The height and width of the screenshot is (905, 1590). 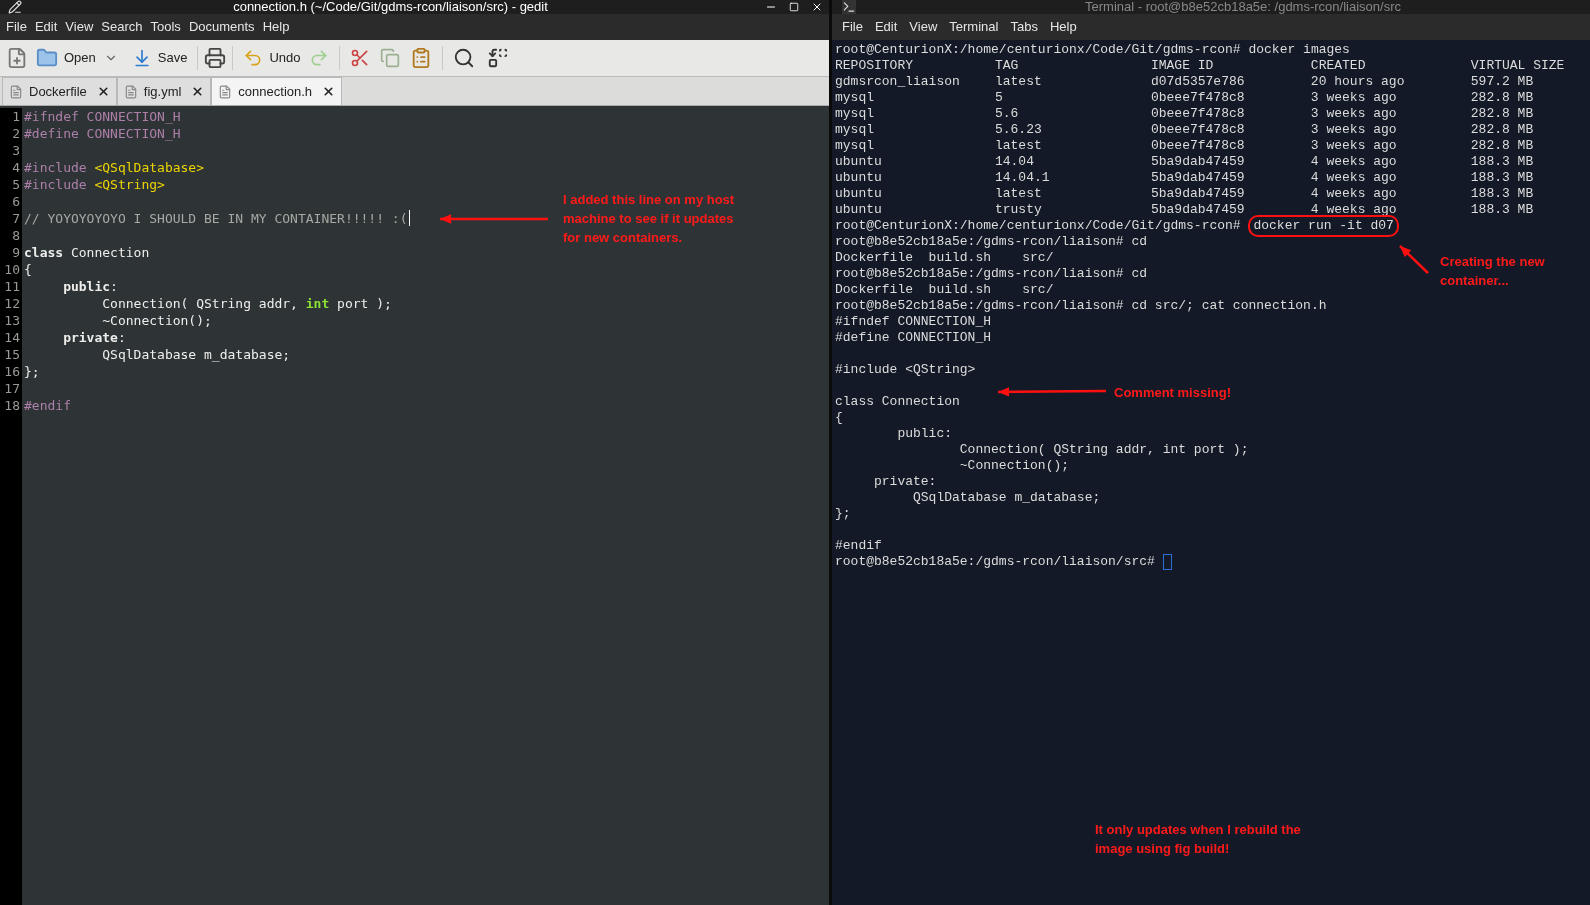 I want to click on line-number: 11, so click(x=12, y=286).